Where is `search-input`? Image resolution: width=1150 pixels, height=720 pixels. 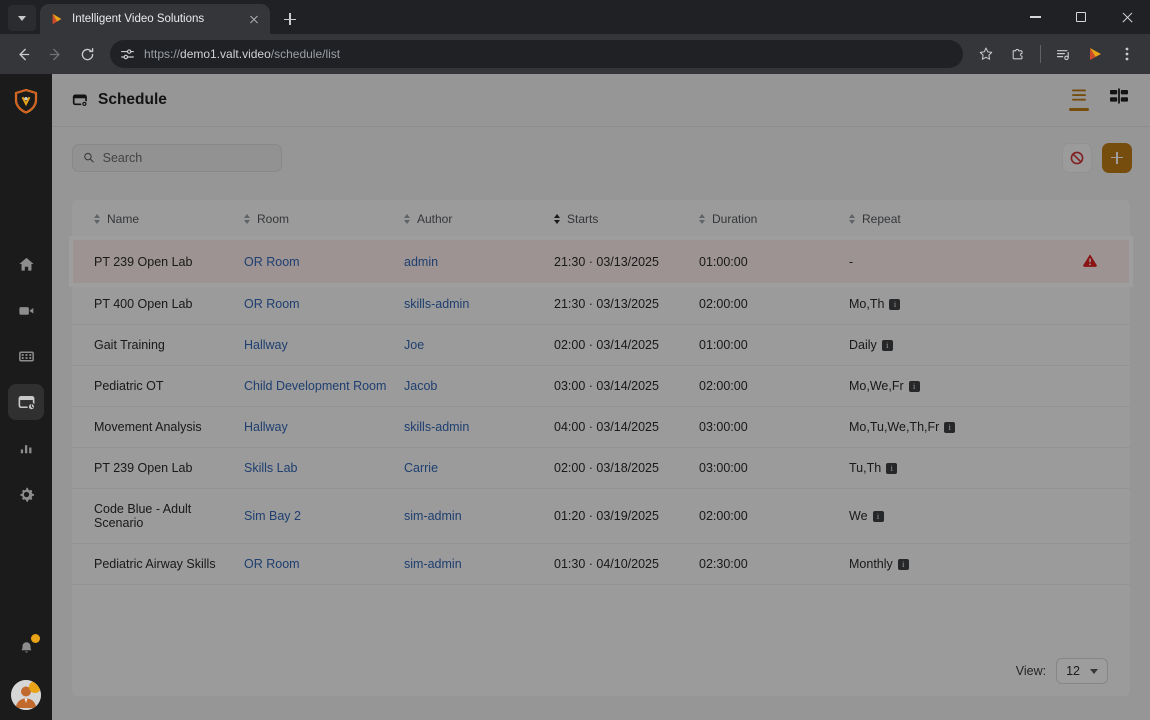
search-input is located at coordinates (186, 157).